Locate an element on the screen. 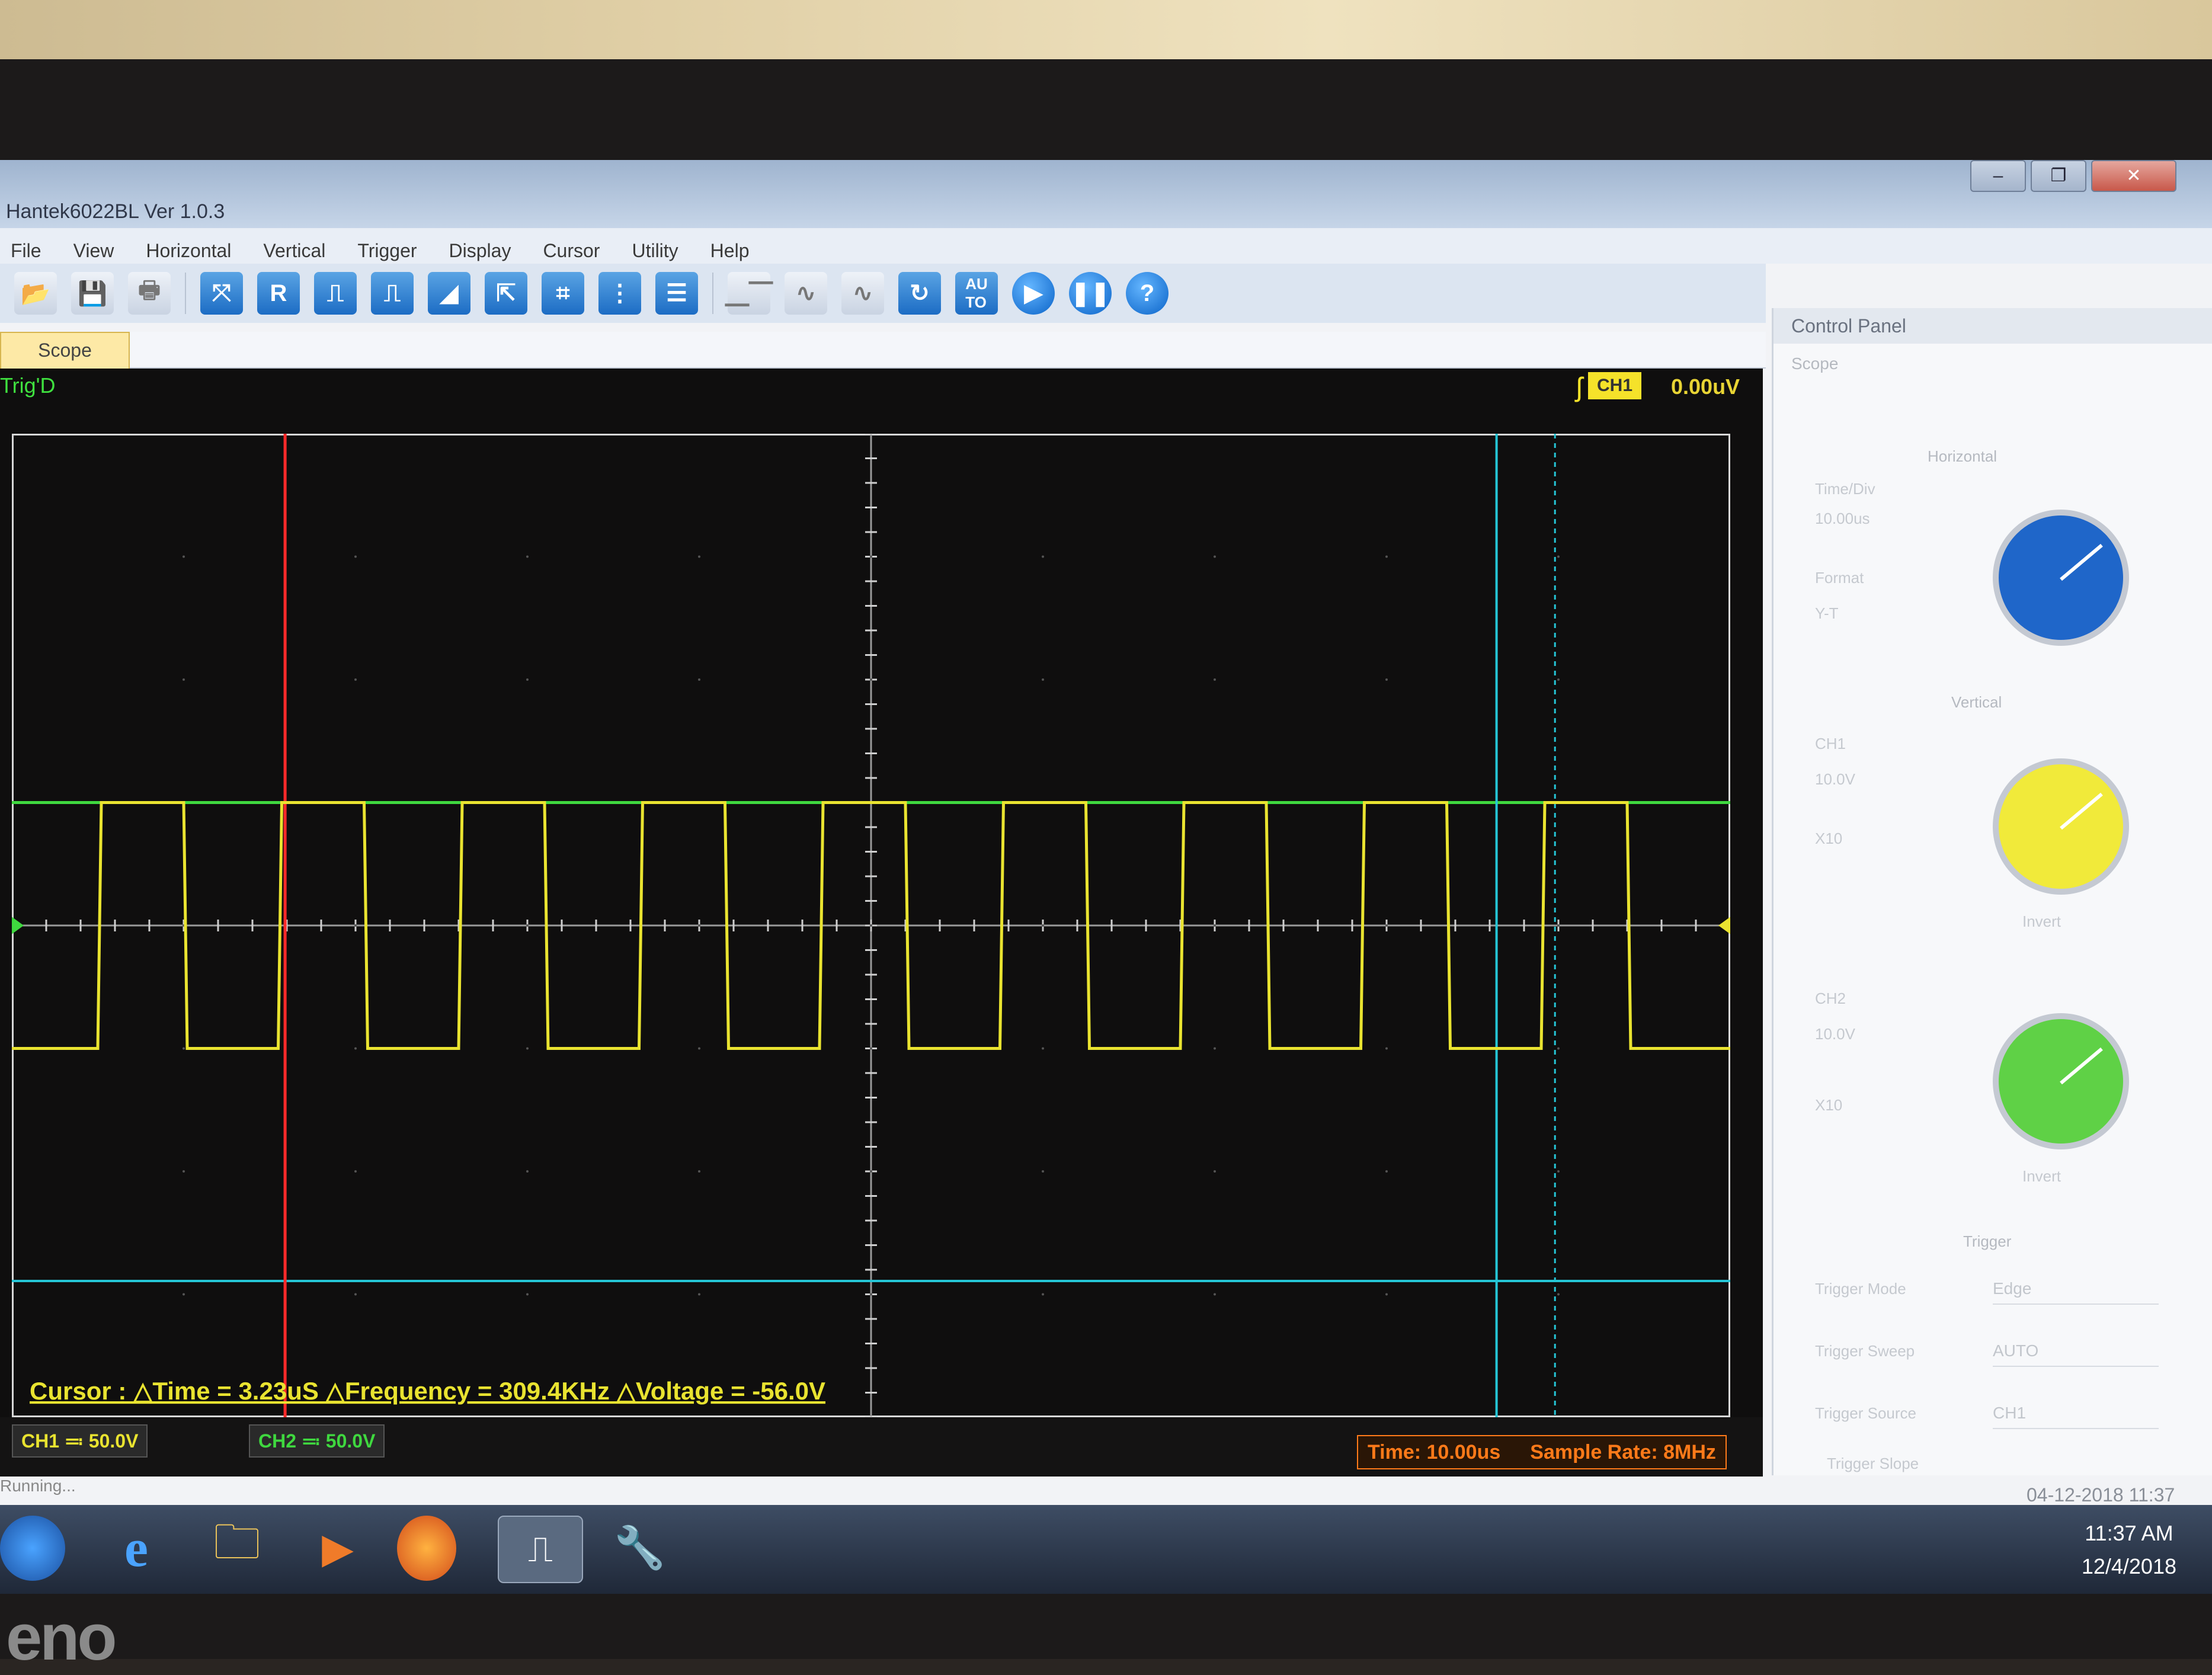 This screenshot has height=1675, width=2212. ch1-volts-select: 10.0V is located at coordinates (1835, 779).